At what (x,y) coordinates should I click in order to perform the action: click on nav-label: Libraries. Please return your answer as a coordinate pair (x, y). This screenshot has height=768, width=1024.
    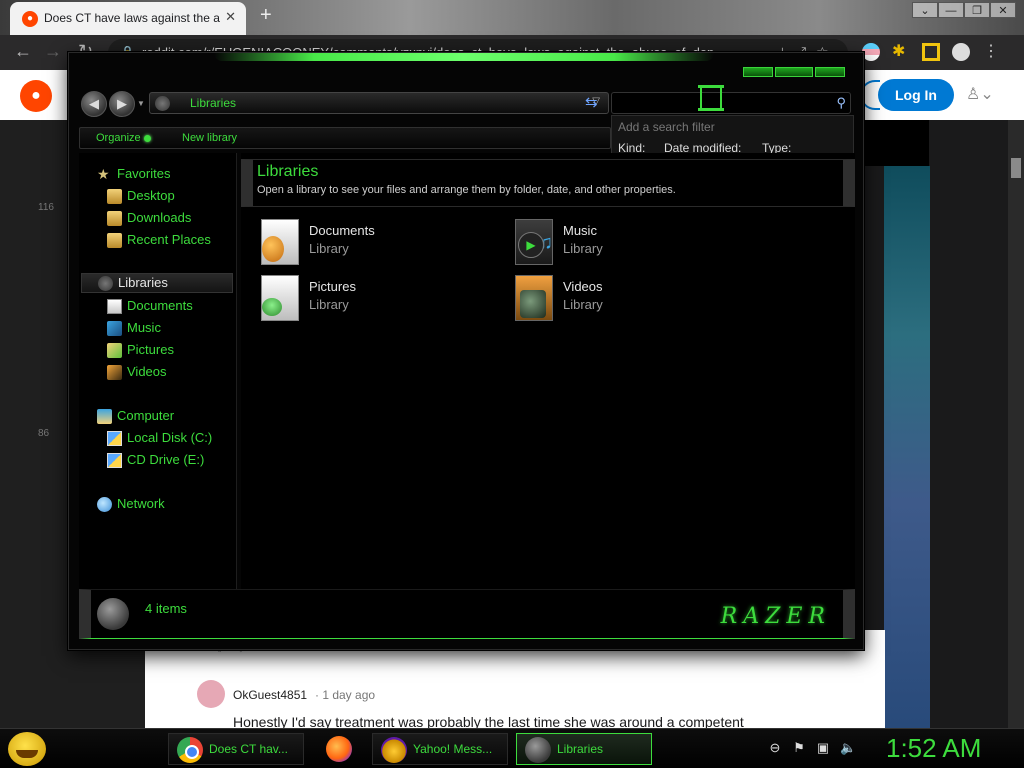
    Looking at the image, I should click on (143, 282).